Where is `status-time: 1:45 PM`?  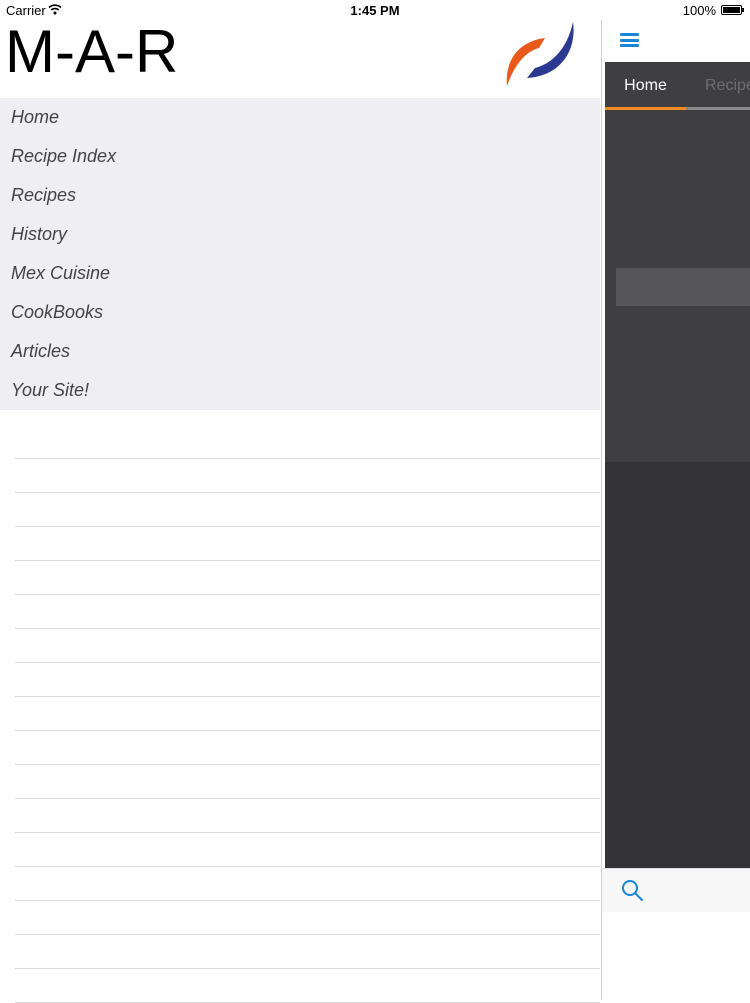 status-time: 1:45 PM is located at coordinates (375, 10).